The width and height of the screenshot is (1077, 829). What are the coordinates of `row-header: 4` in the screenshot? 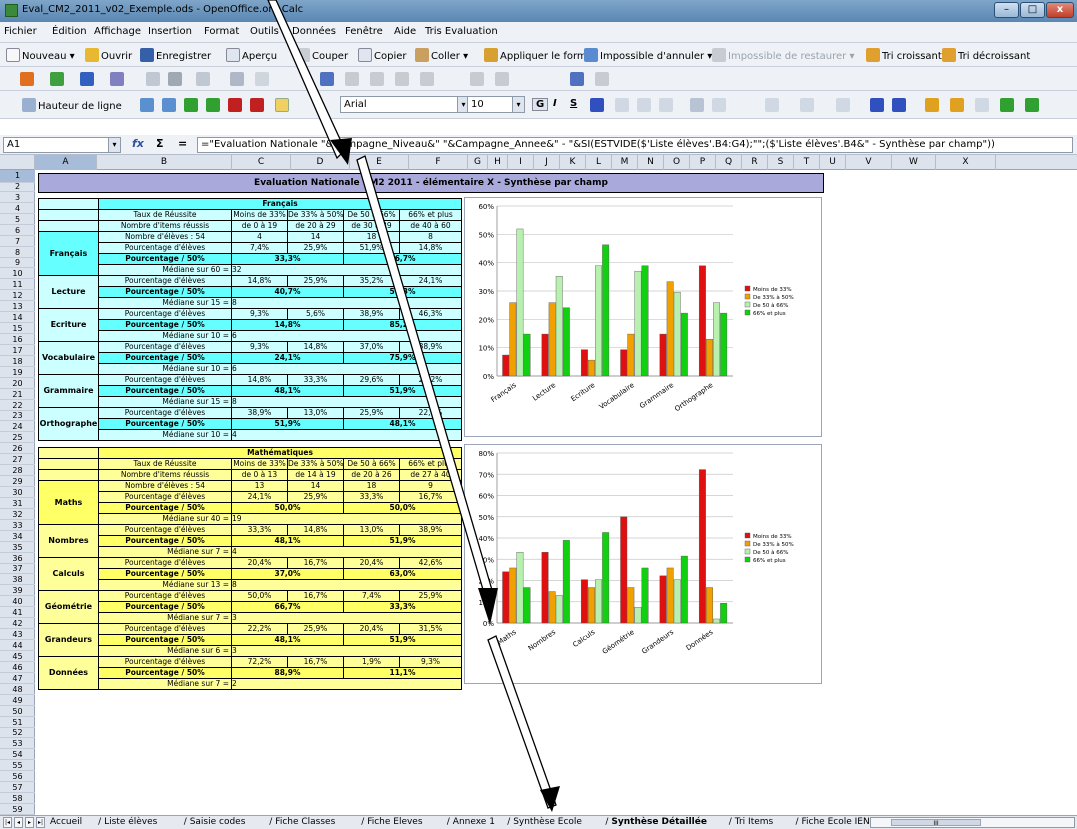 It's located at (17, 208).